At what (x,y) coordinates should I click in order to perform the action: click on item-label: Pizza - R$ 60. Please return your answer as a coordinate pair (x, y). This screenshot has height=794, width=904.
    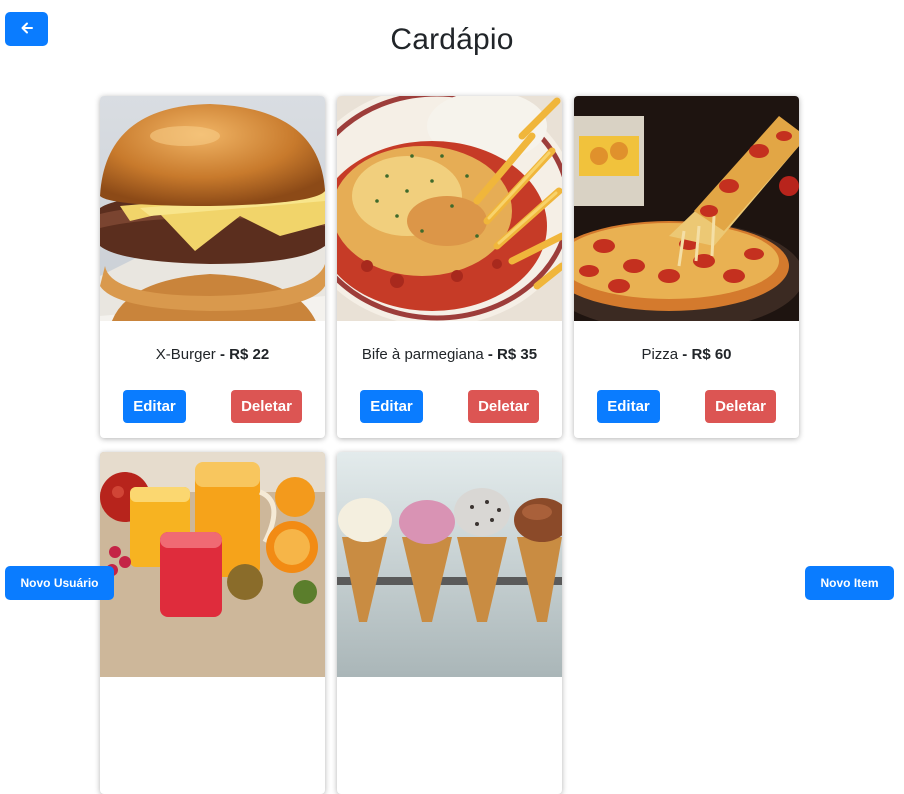
    Looking at the image, I should click on (686, 355).